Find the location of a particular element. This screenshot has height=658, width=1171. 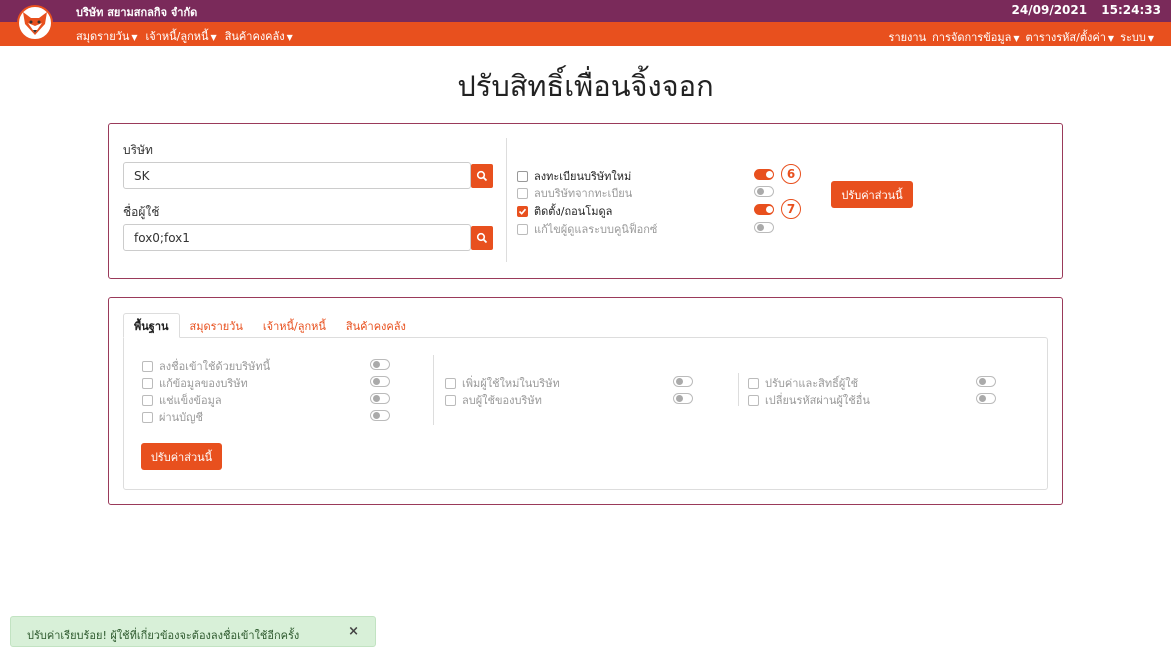

menu-right-0: รายงาน is located at coordinates (908, 37).